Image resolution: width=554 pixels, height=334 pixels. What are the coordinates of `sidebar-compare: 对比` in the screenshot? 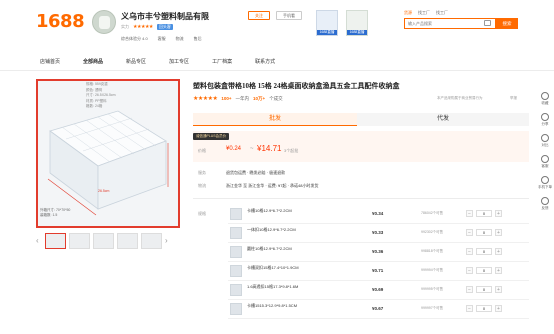 It's located at (545, 140).